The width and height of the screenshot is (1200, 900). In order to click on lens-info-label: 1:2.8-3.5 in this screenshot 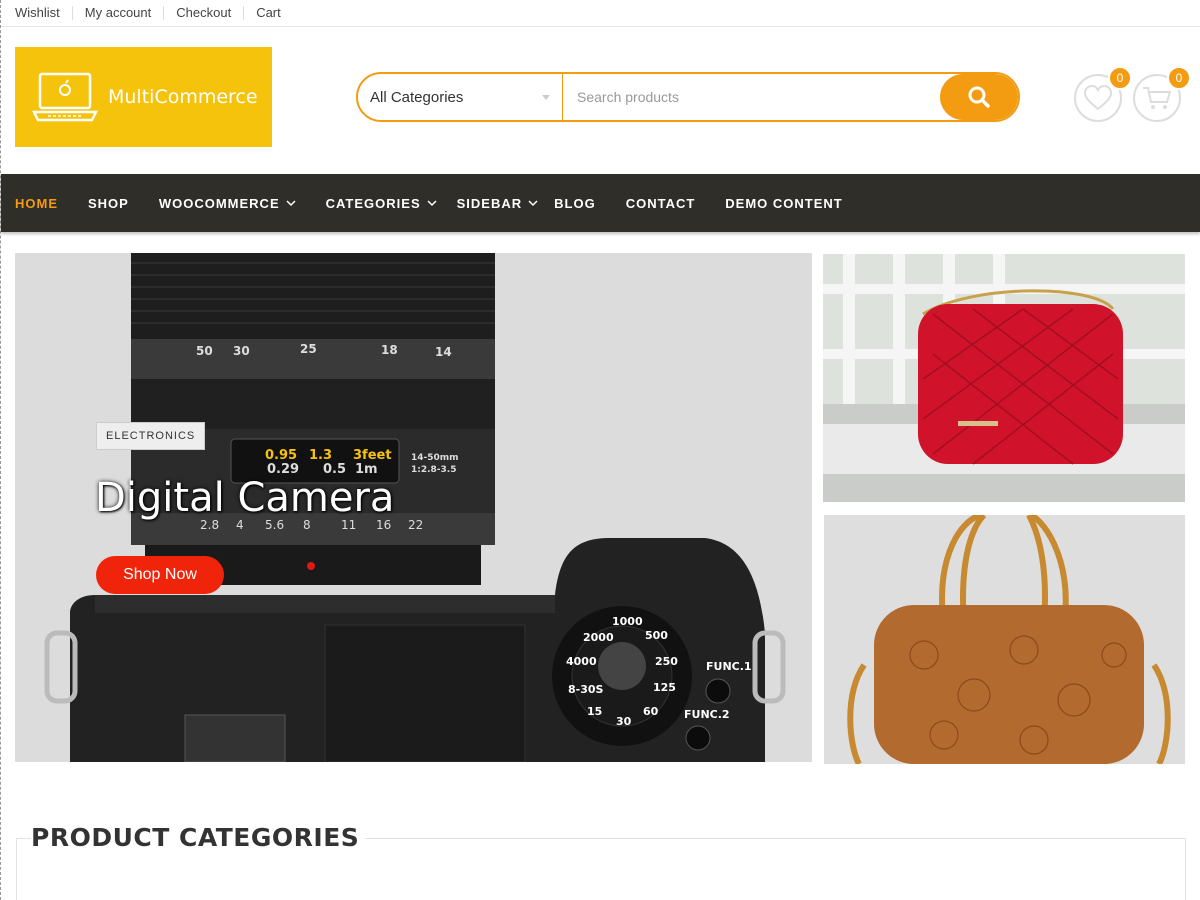, I will do `click(433, 470)`.